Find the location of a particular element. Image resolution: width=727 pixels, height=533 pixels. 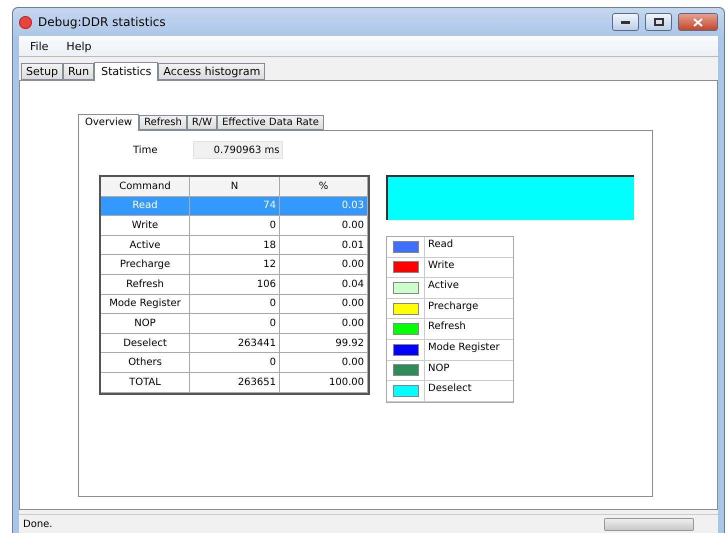

tab: Effective Data Rate is located at coordinates (270, 122).